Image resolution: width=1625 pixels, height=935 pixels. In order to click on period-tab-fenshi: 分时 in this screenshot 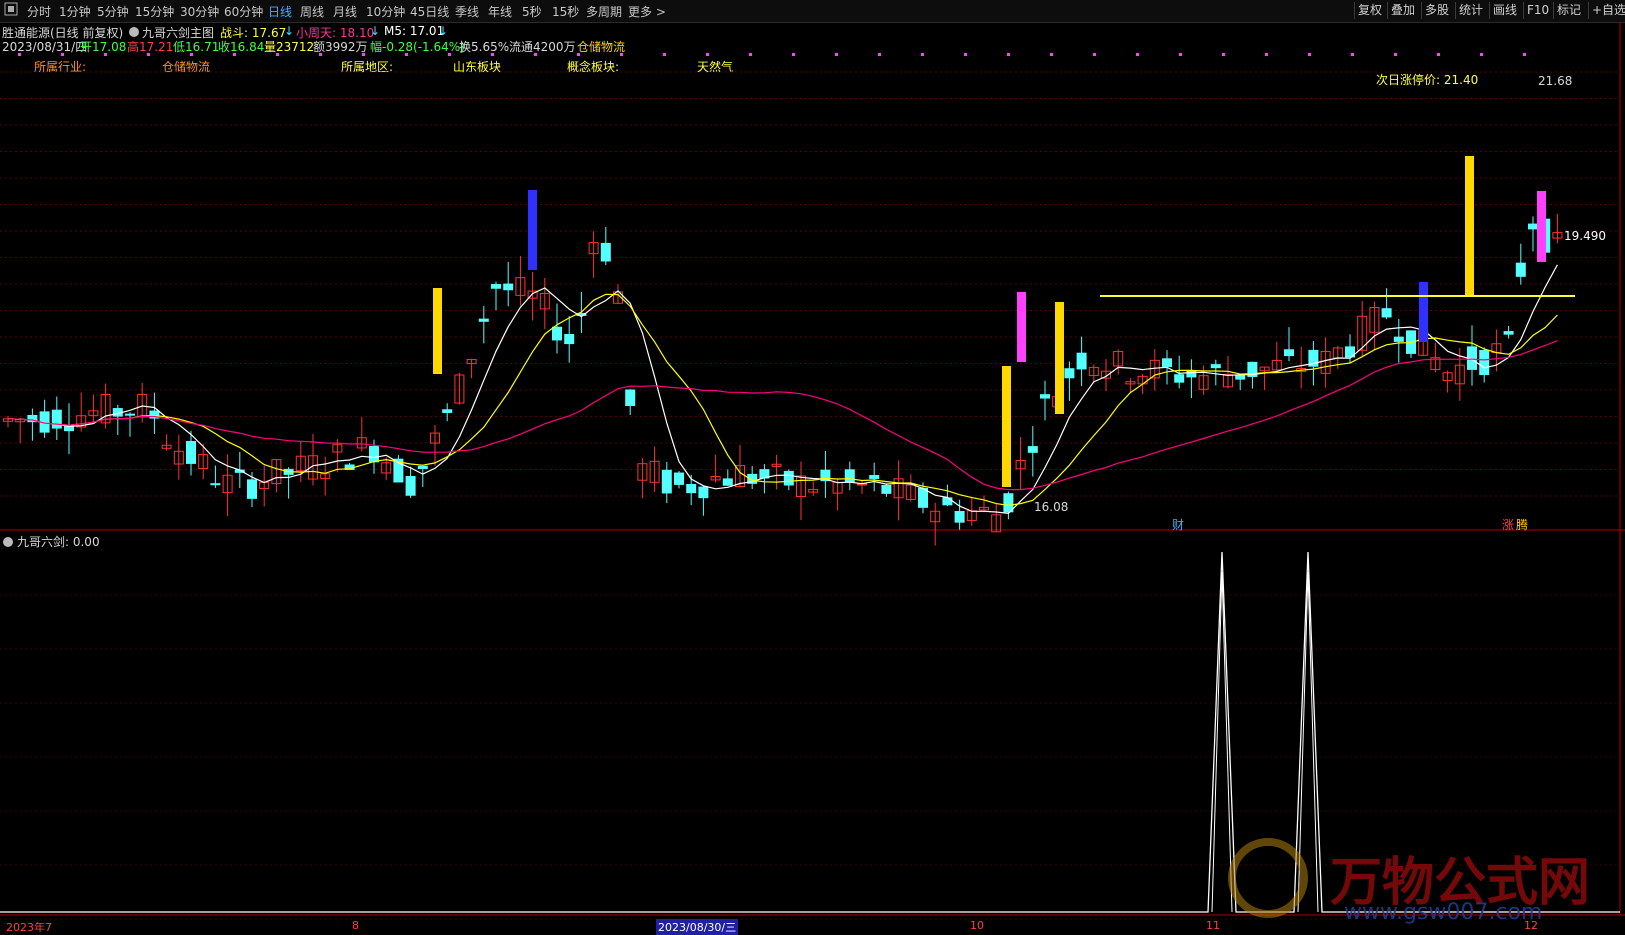, I will do `click(39, 11)`.